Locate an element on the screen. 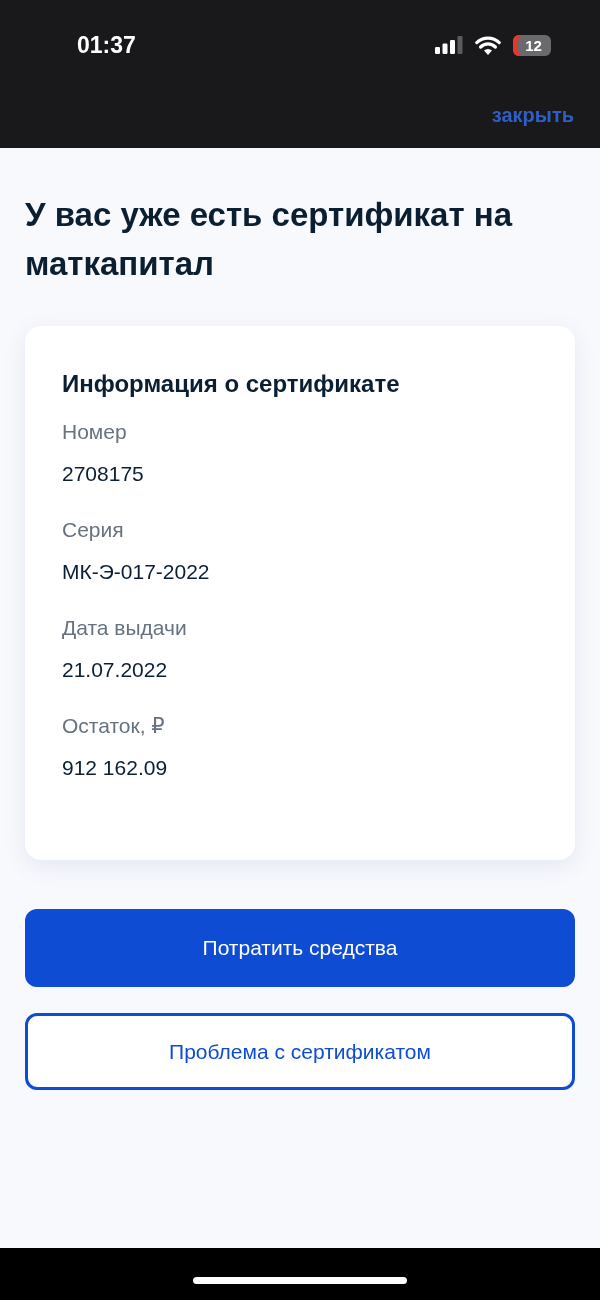 The image size is (600, 1300). problem-button: Проблема с сертификатом is located at coordinates (300, 1051).